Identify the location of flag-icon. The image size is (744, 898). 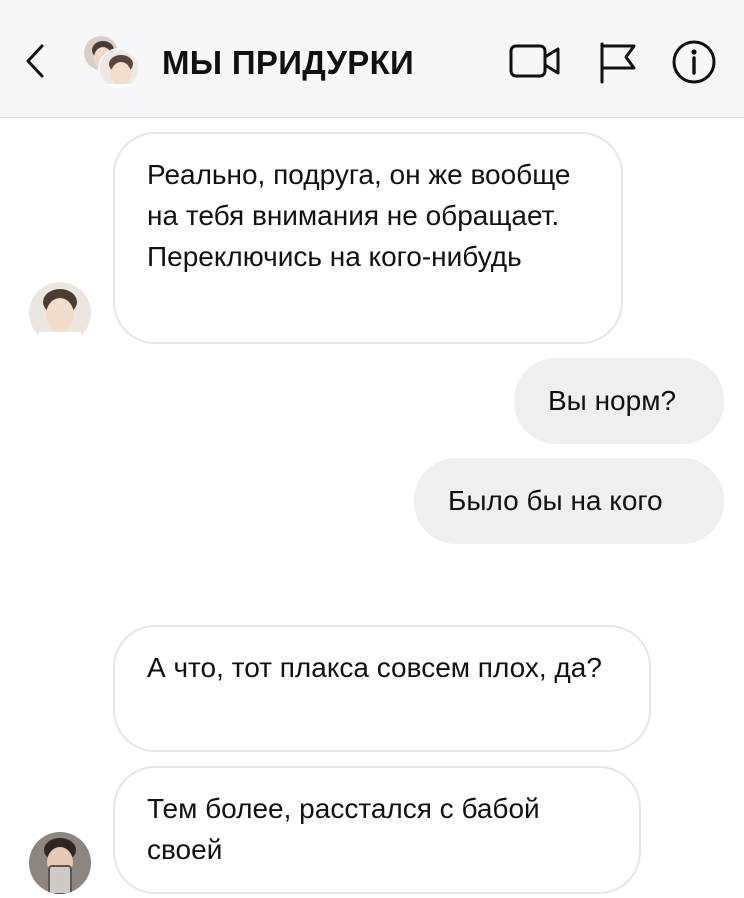
(618, 63).